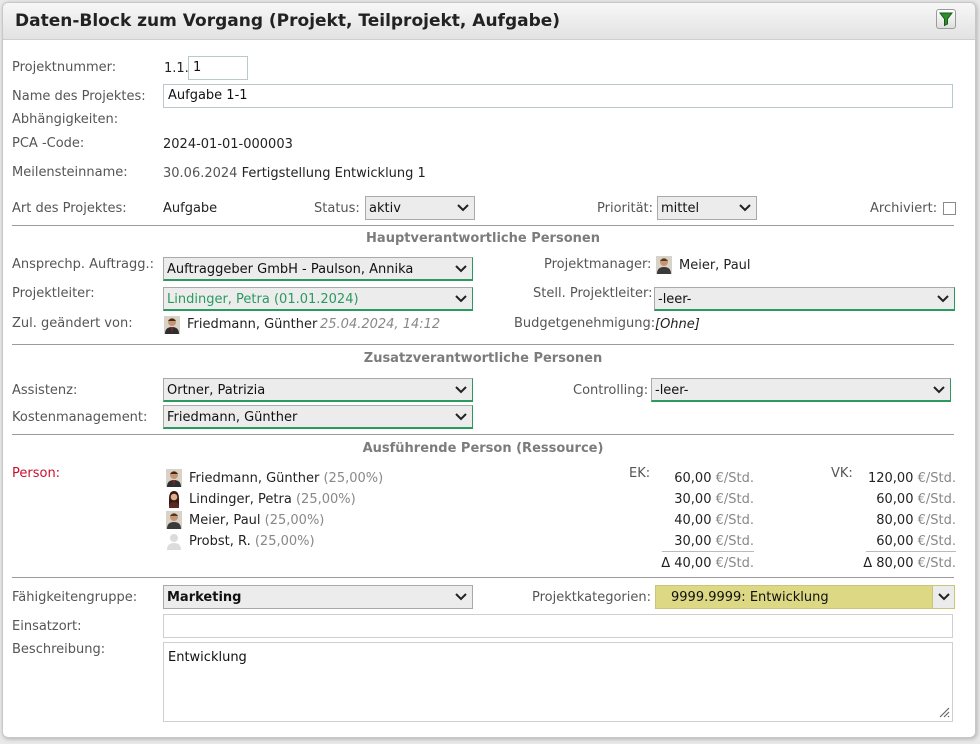 This screenshot has width=980, height=744. What do you see at coordinates (672, 390) in the screenshot?
I see `controlling-value: -leer-` at bounding box center [672, 390].